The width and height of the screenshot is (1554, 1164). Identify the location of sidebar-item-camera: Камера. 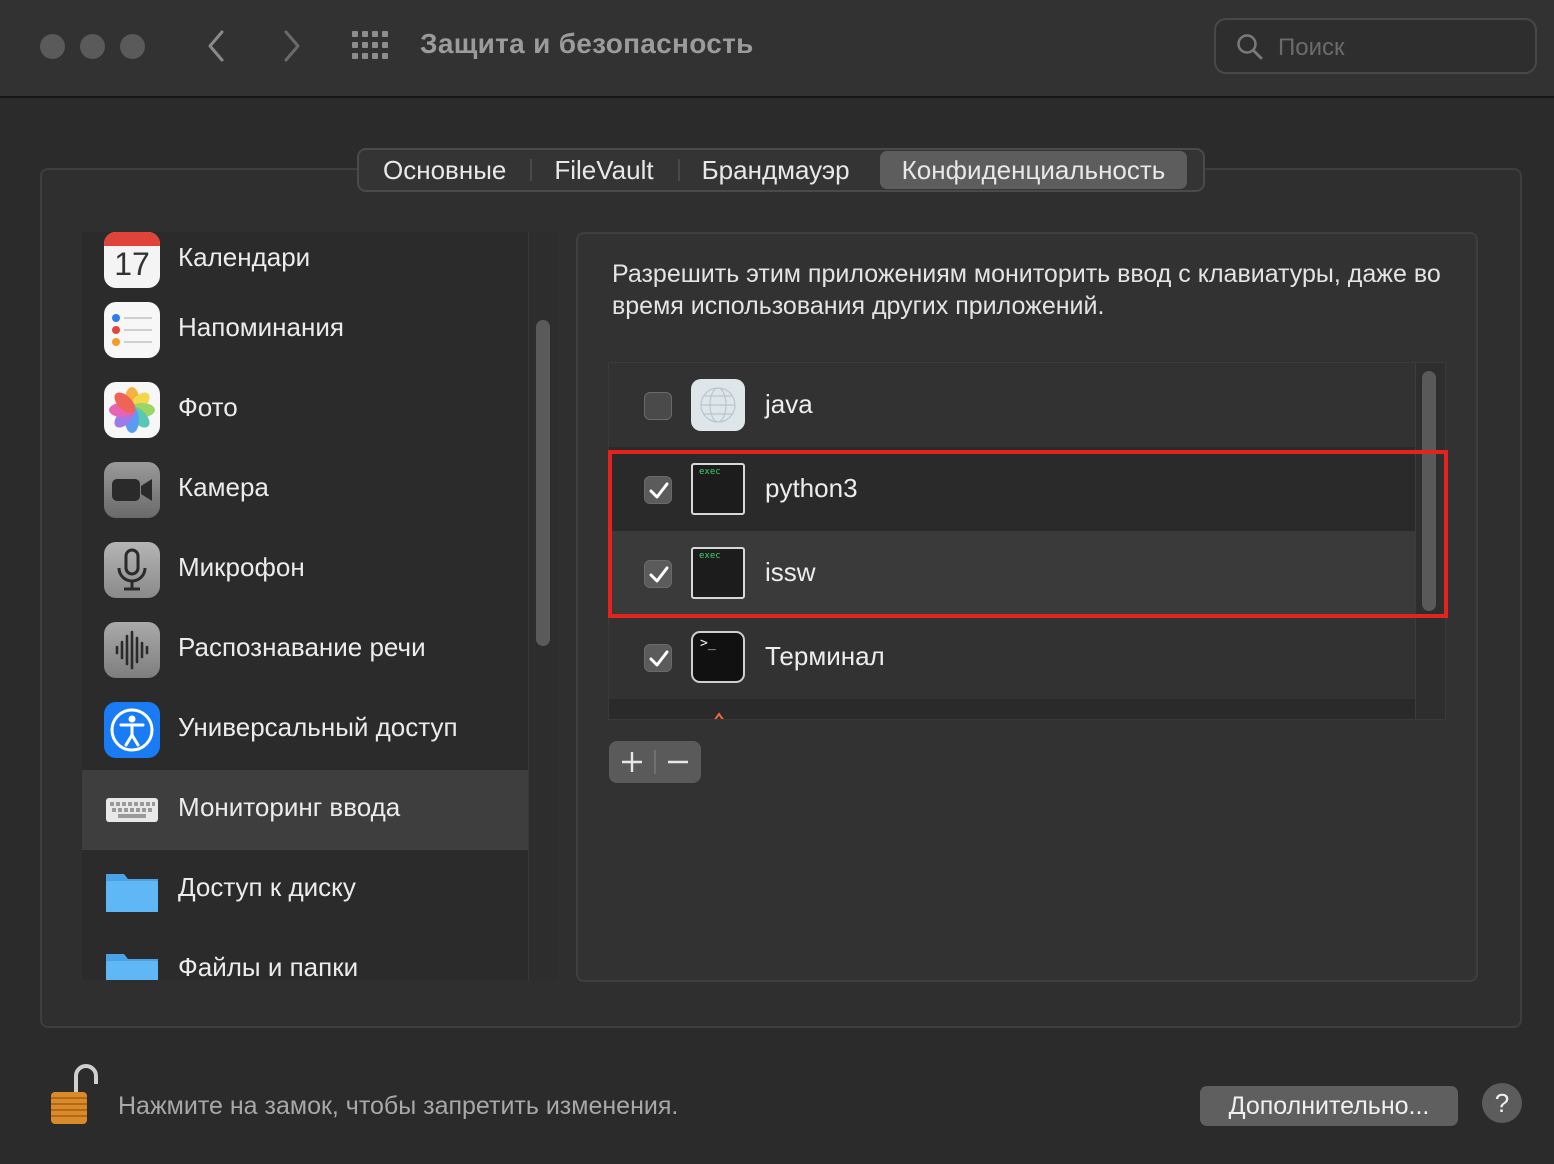
(305, 490).